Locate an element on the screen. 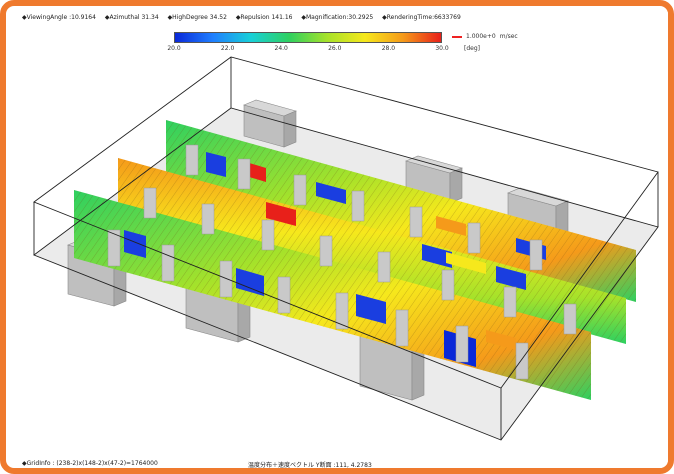 This screenshot has width=674, height=474. section-caption: 温度分布＋速度ベクトル Y断面 :111, 4.2783 is located at coordinates (310, 465).